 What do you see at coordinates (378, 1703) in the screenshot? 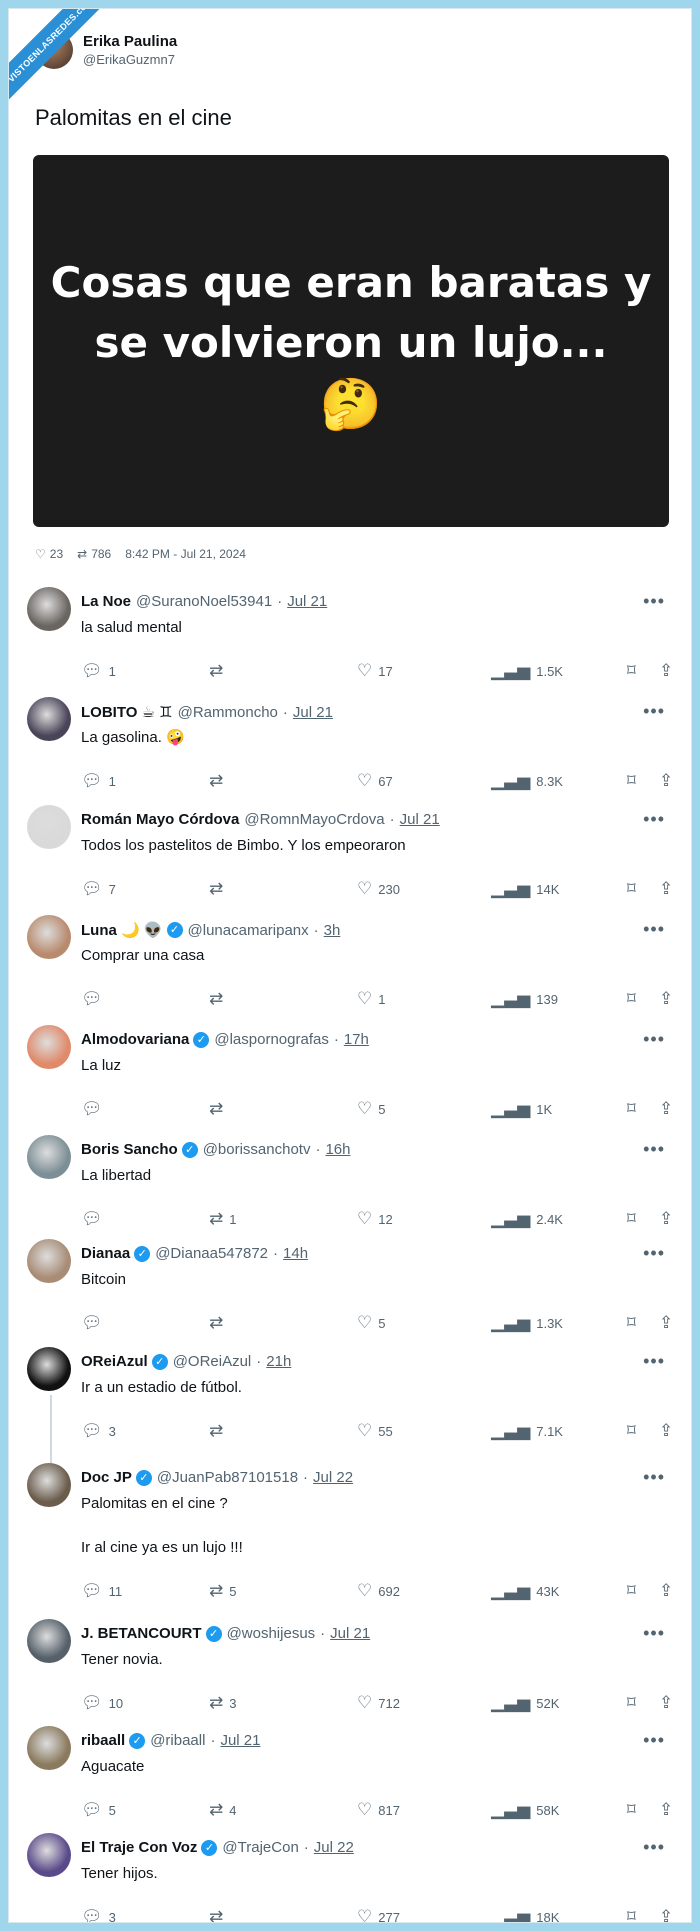
I see `like-button: ♡ 712` at bounding box center [378, 1703].